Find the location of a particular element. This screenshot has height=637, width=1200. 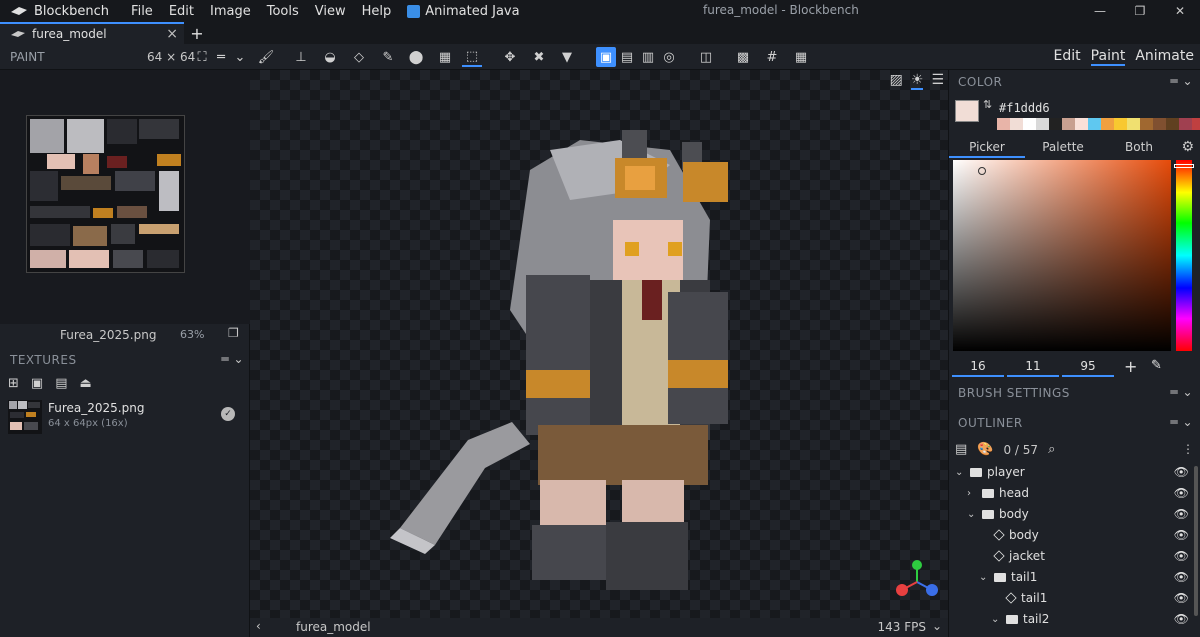

tab-both: Both is located at coordinates (1139, 147).